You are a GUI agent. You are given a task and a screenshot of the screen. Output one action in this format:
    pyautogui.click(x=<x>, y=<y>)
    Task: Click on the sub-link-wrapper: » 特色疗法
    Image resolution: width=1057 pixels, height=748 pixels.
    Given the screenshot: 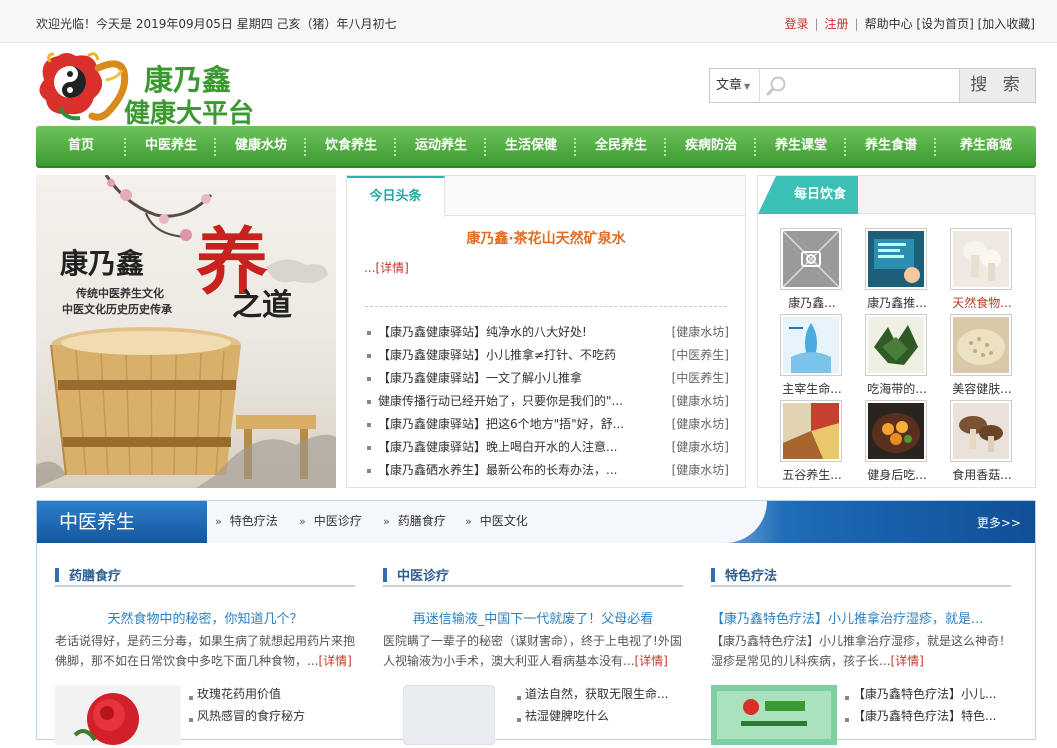 What is the action you would take?
    pyautogui.click(x=246, y=521)
    